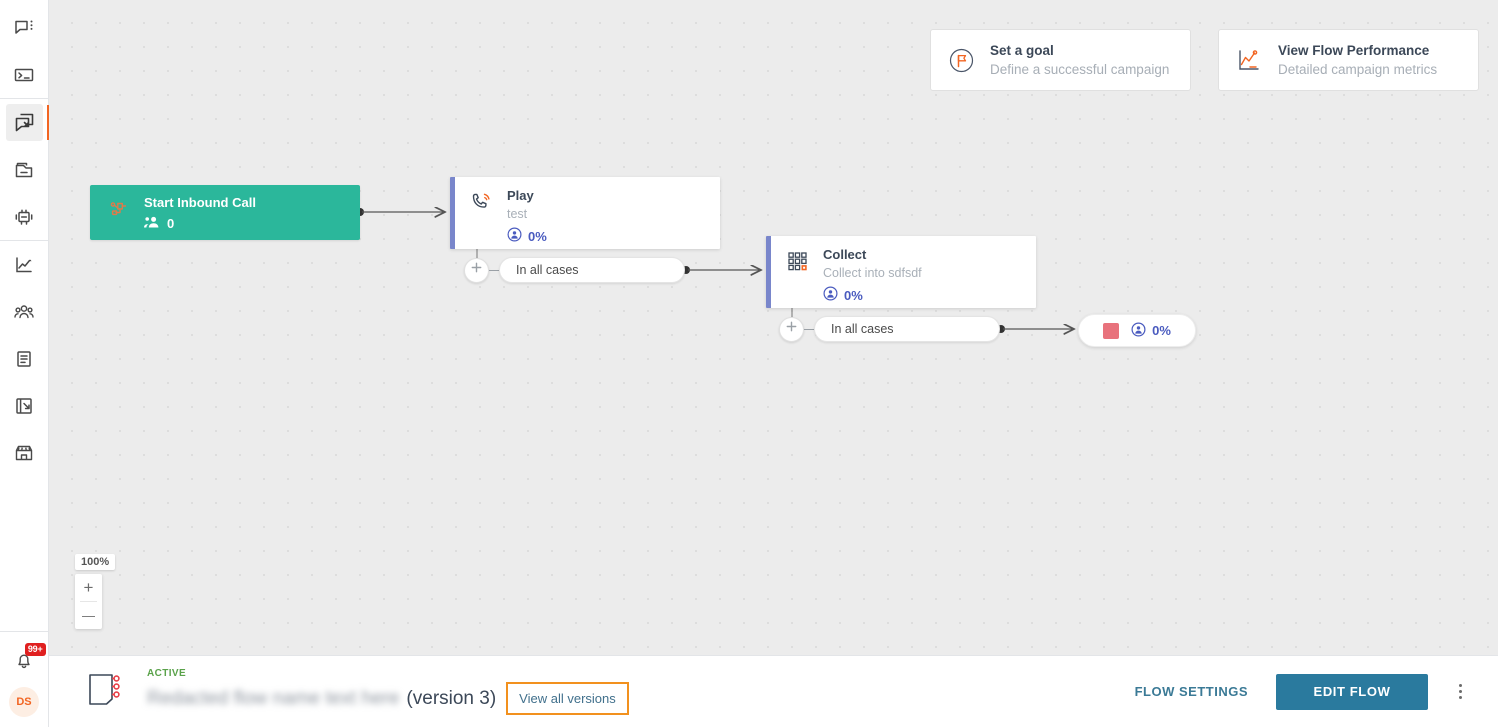 The image size is (1498, 727). I want to click on sidebar-item-bots, so click(24, 216).